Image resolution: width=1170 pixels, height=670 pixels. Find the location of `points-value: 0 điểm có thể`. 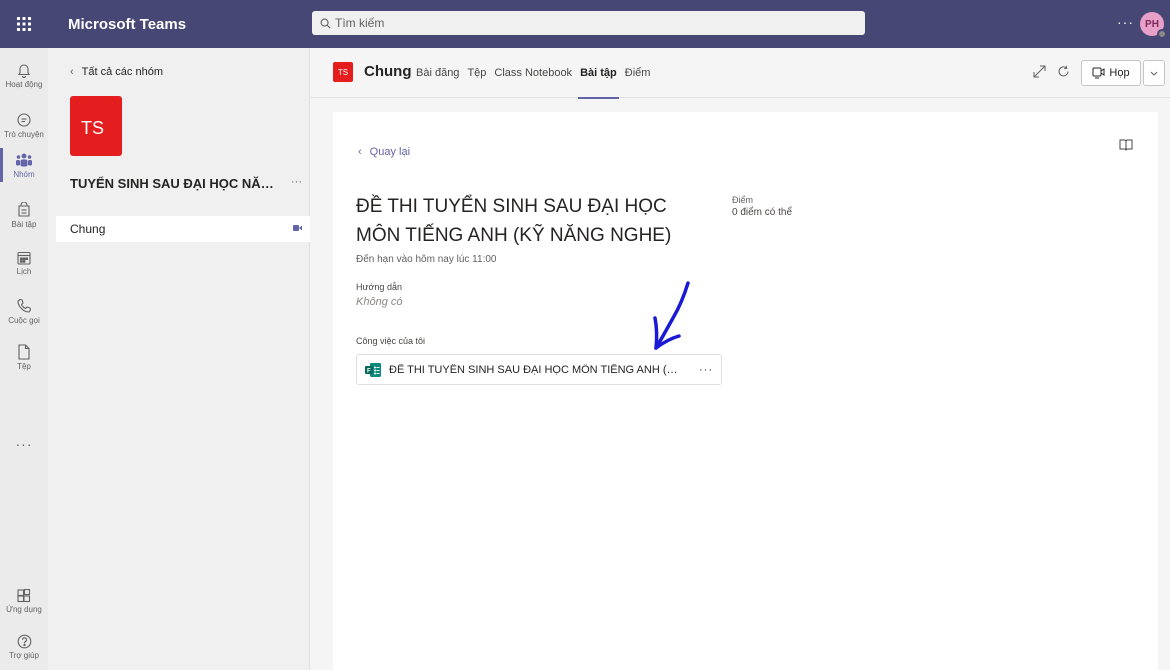

points-value: 0 điểm có thể is located at coordinates (762, 212).